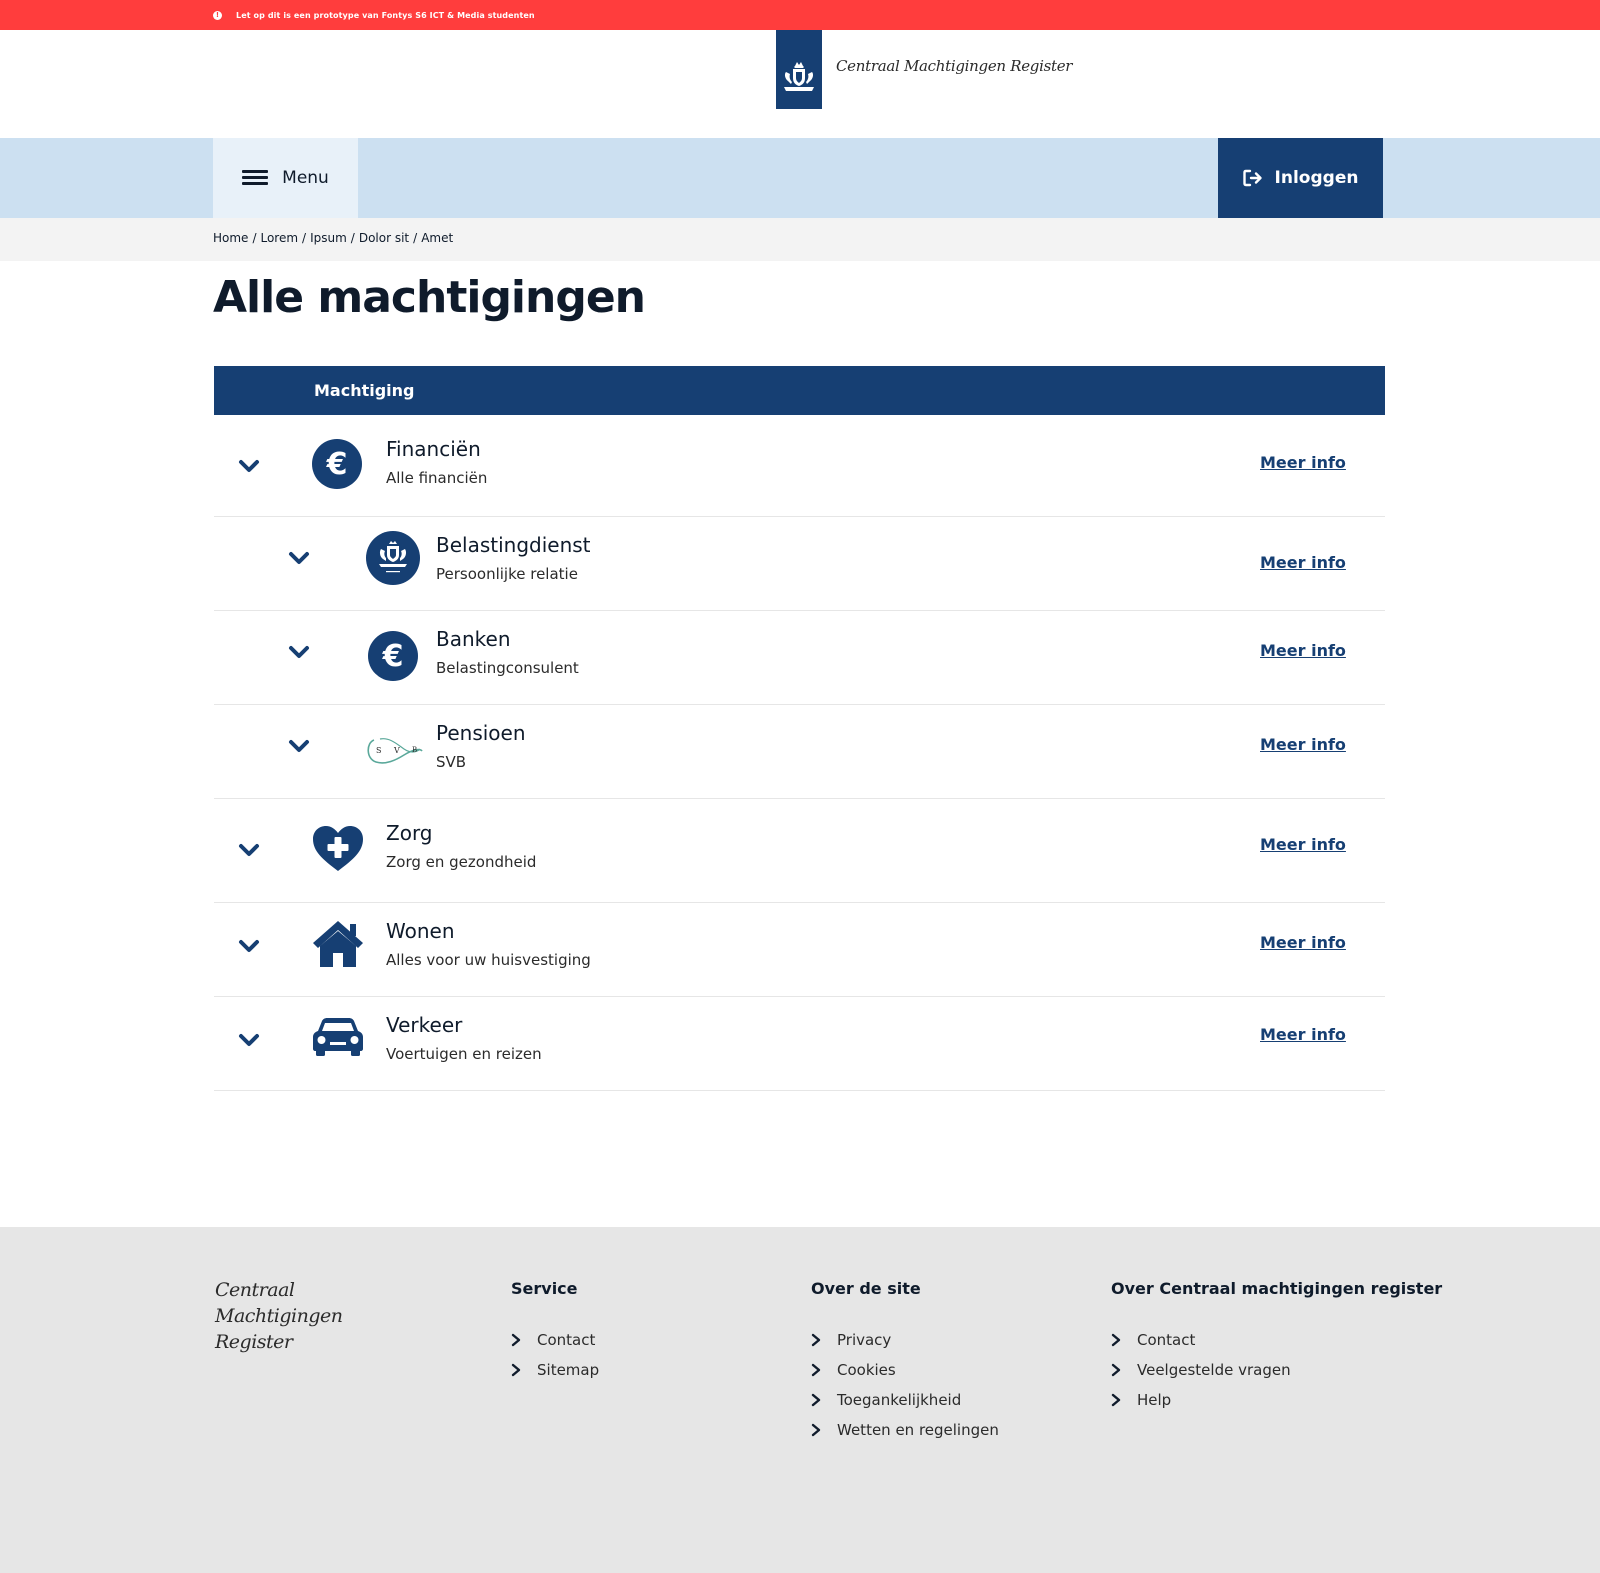 The width and height of the screenshot is (1600, 1573). Describe the element at coordinates (799, 466) in the screenshot. I see `table-row: € Financiën Alle financiën Meer info` at that location.